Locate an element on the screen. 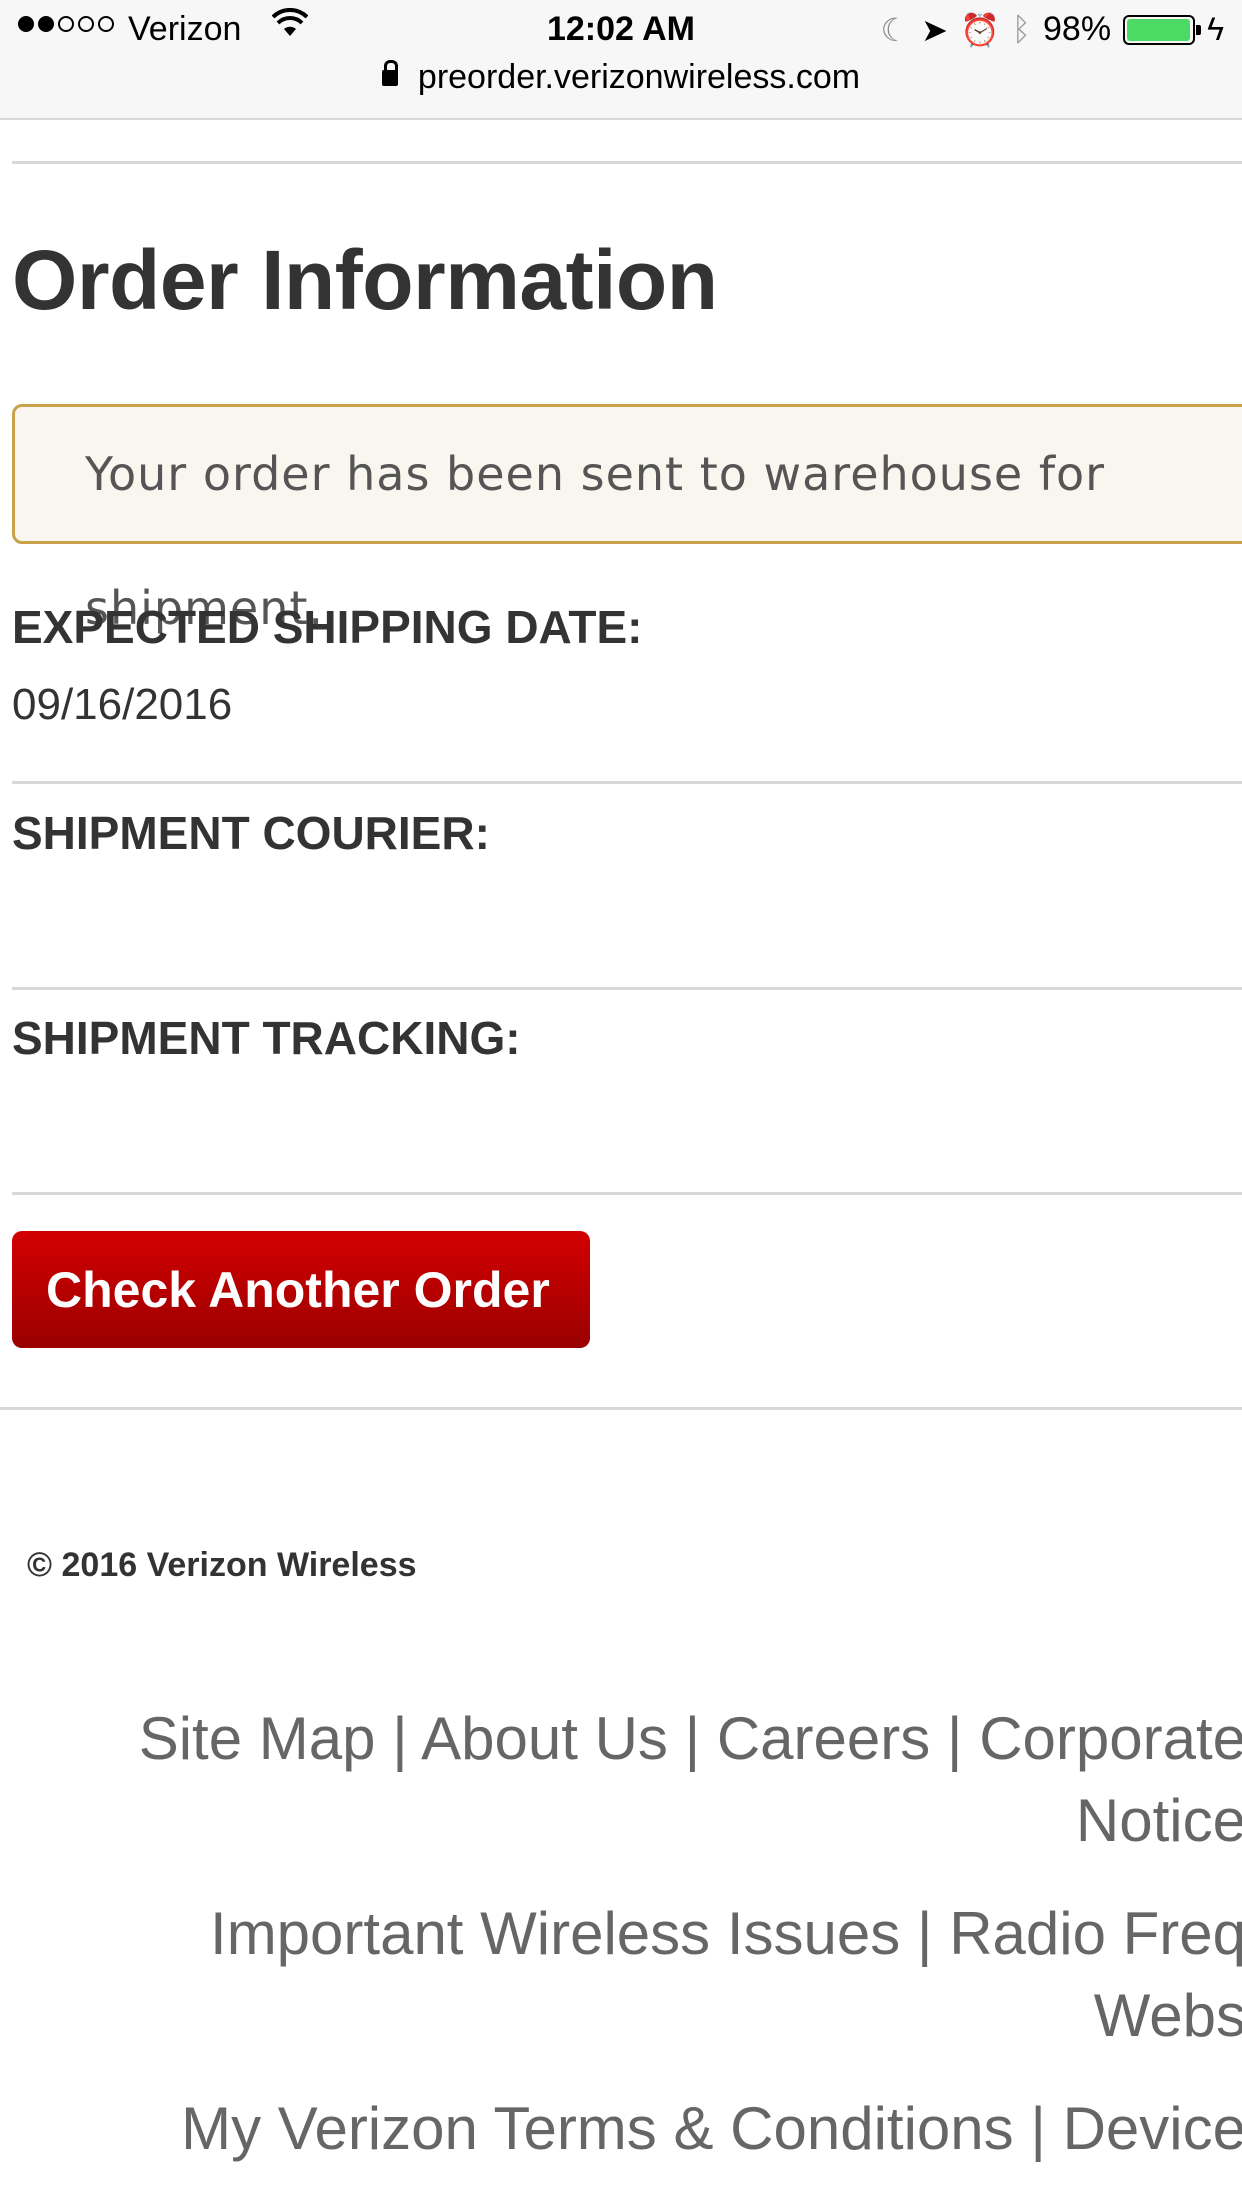 This screenshot has height=2208, width=1242. shipping-date-value: 09/16/2016 is located at coordinates (122, 704).